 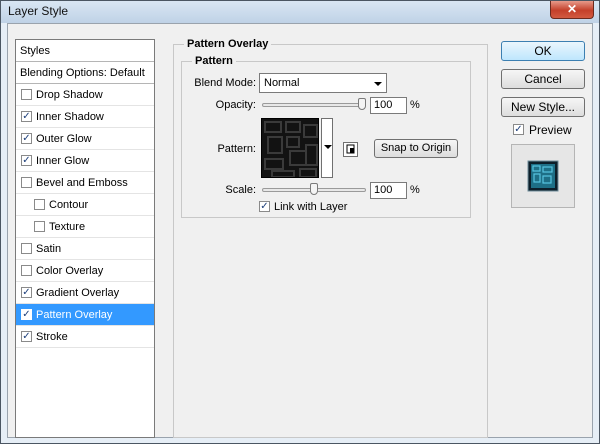 I want to click on style-item: Drop Shadow, so click(x=85, y=95).